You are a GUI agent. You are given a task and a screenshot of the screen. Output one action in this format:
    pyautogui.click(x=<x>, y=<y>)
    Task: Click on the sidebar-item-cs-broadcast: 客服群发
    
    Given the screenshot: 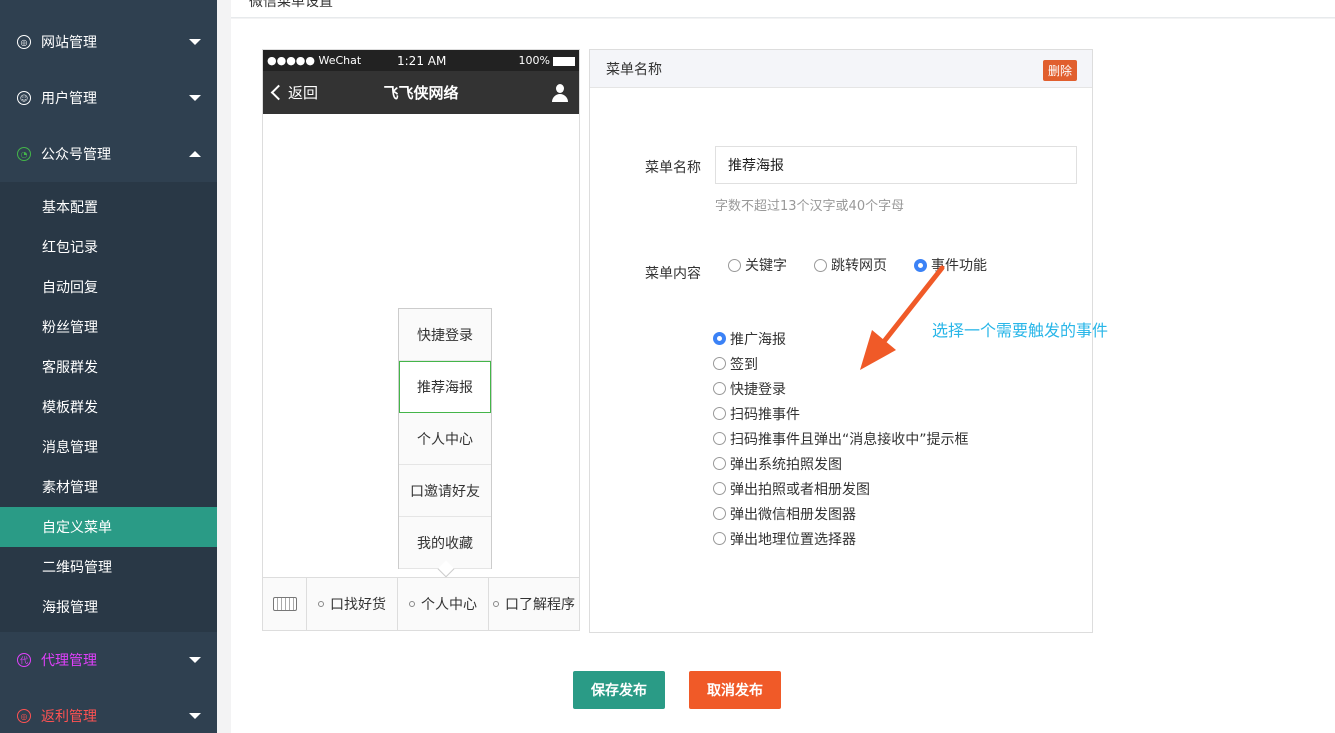 What is the action you would take?
    pyautogui.click(x=108, y=367)
    